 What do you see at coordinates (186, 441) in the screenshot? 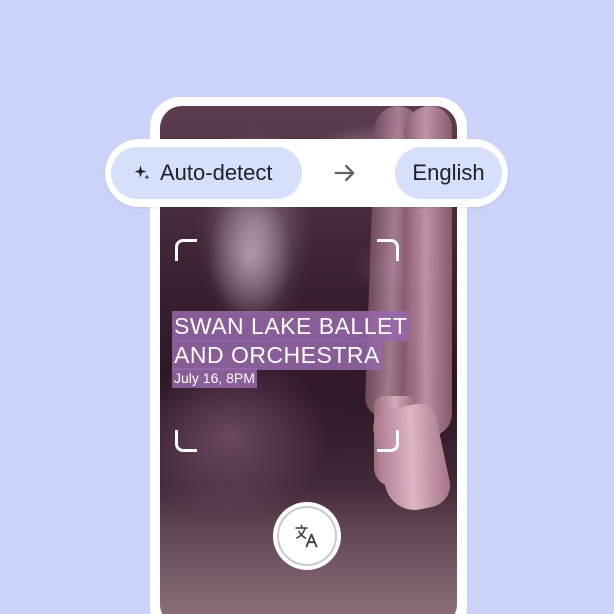
I see `scan-frame-corner-bottom-left` at bounding box center [186, 441].